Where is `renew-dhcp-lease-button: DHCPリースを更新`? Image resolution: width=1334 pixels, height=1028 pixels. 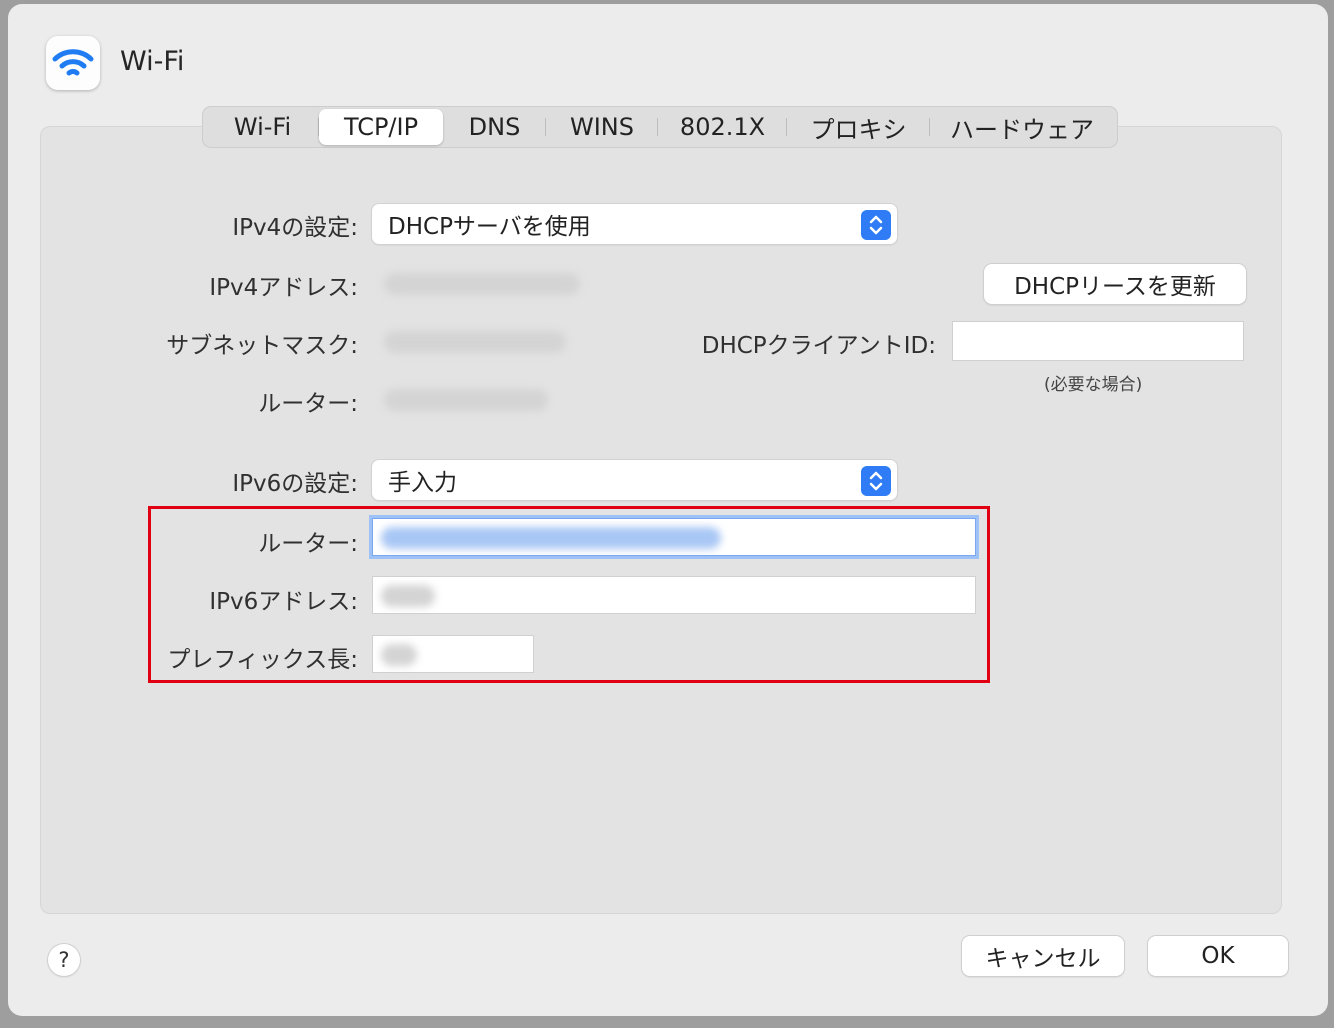 renew-dhcp-lease-button: DHCPリースを更新 is located at coordinates (1115, 284).